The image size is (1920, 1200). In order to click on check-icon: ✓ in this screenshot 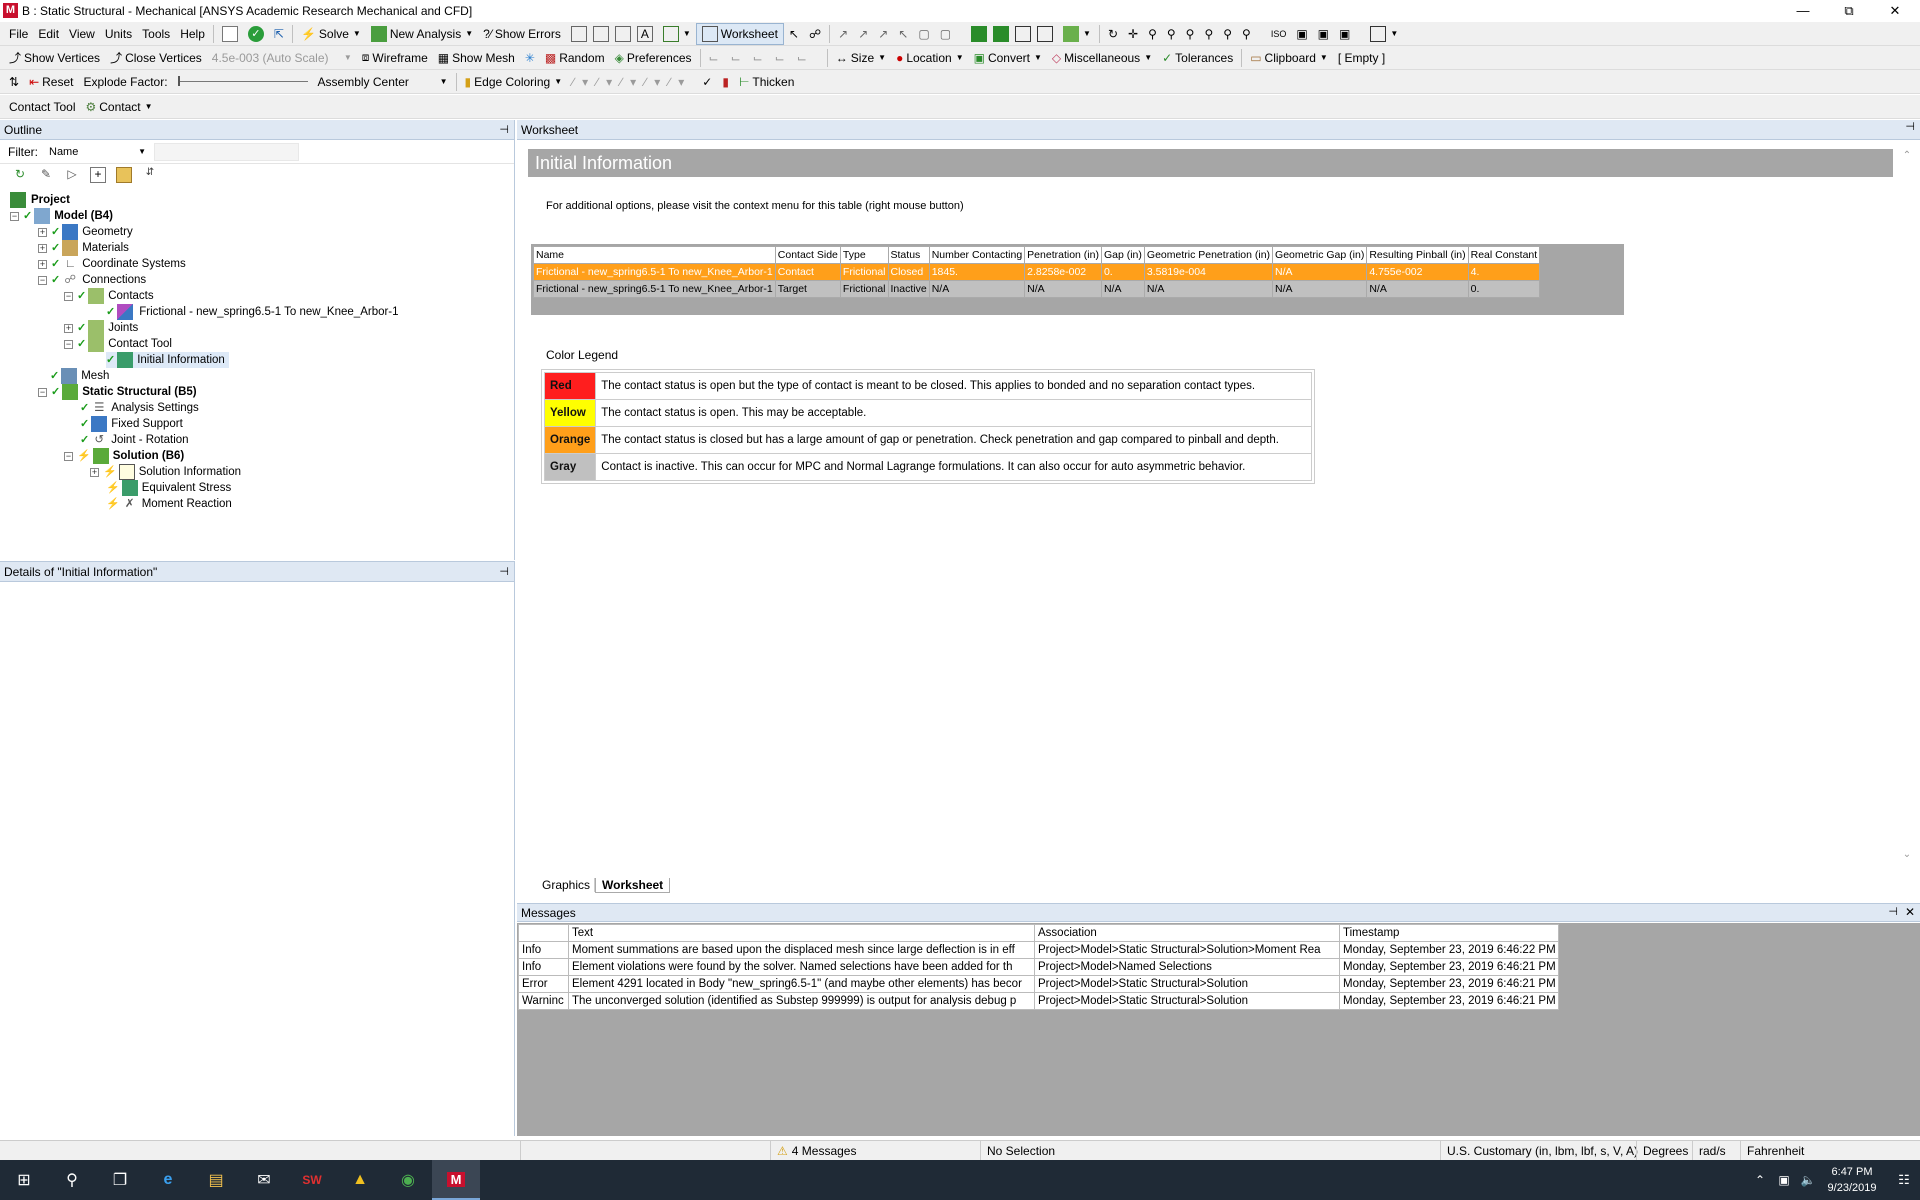, I will do `click(256, 34)`.